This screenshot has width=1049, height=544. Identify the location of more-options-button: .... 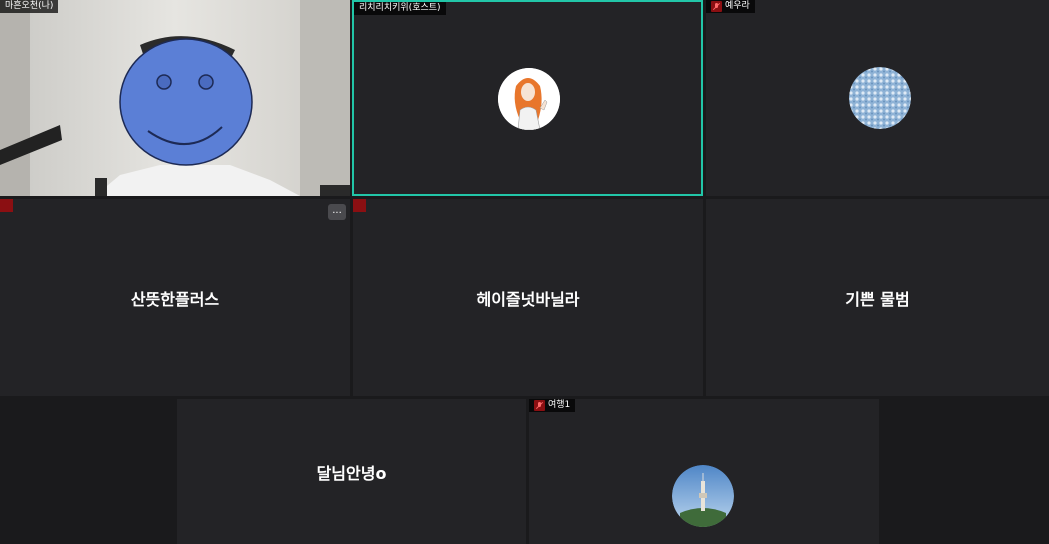
(337, 212).